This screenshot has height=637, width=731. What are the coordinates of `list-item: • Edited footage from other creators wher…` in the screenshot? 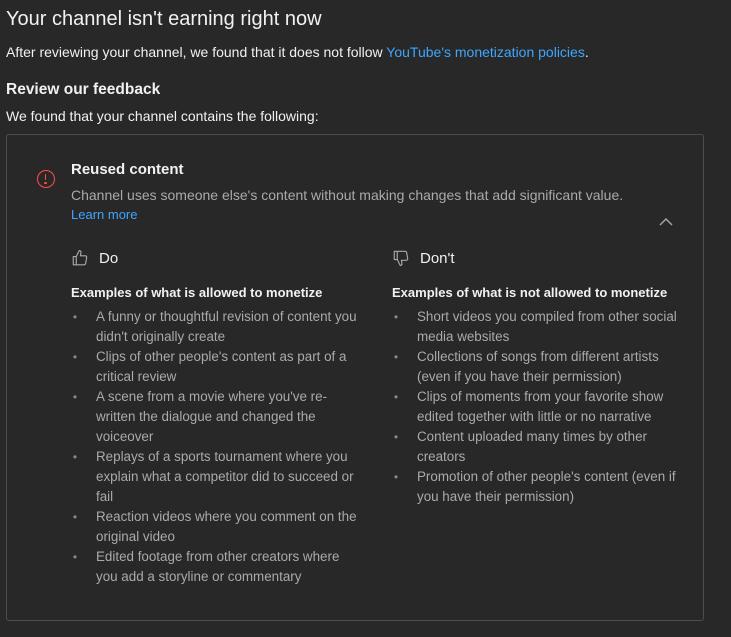 It's located at (216, 567).